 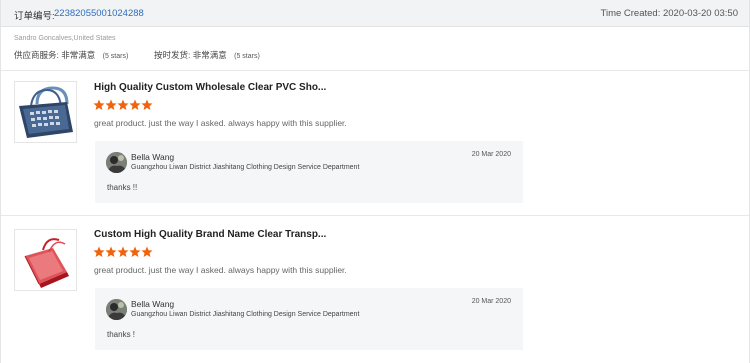 What do you see at coordinates (36, 55) in the screenshot?
I see `supplier-service-label: 供应商服务:` at bounding box center [36, 55].